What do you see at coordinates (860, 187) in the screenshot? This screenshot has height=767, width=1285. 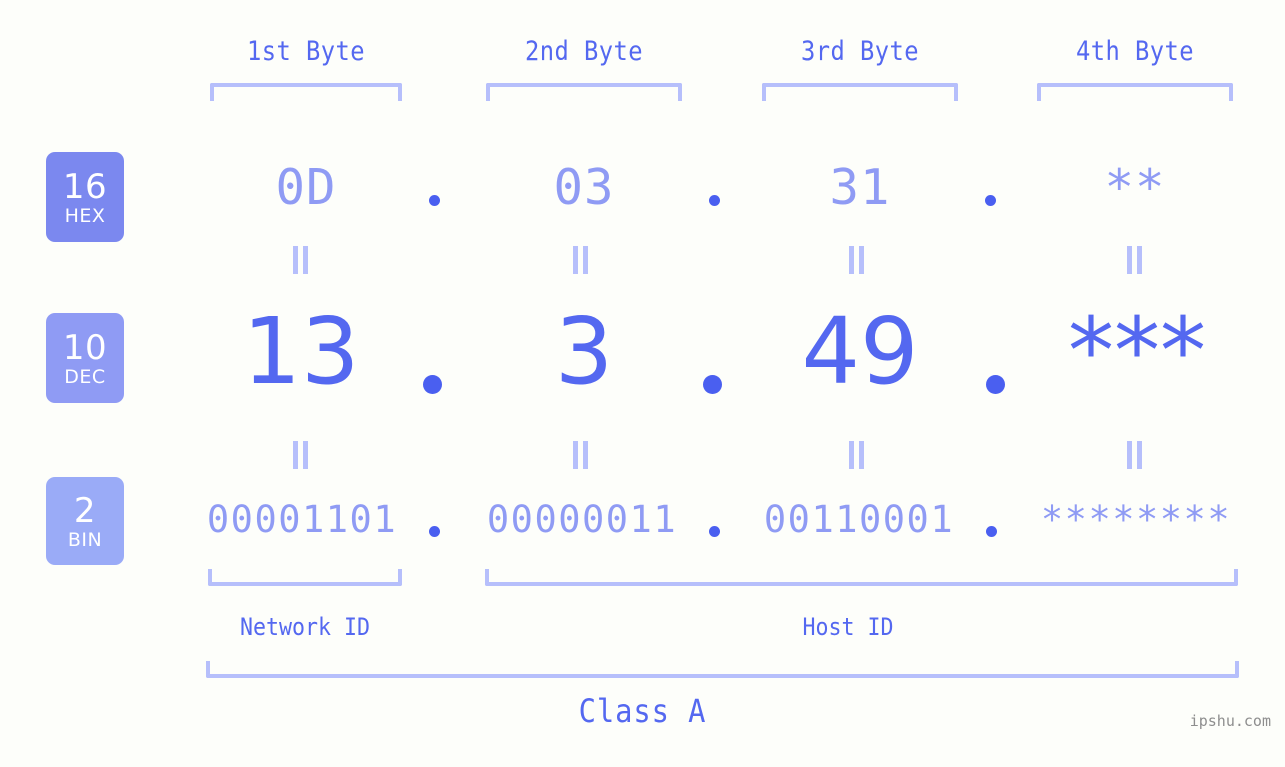 I see `hex-byte-value-3: 31` at bounding box center [860, 187].